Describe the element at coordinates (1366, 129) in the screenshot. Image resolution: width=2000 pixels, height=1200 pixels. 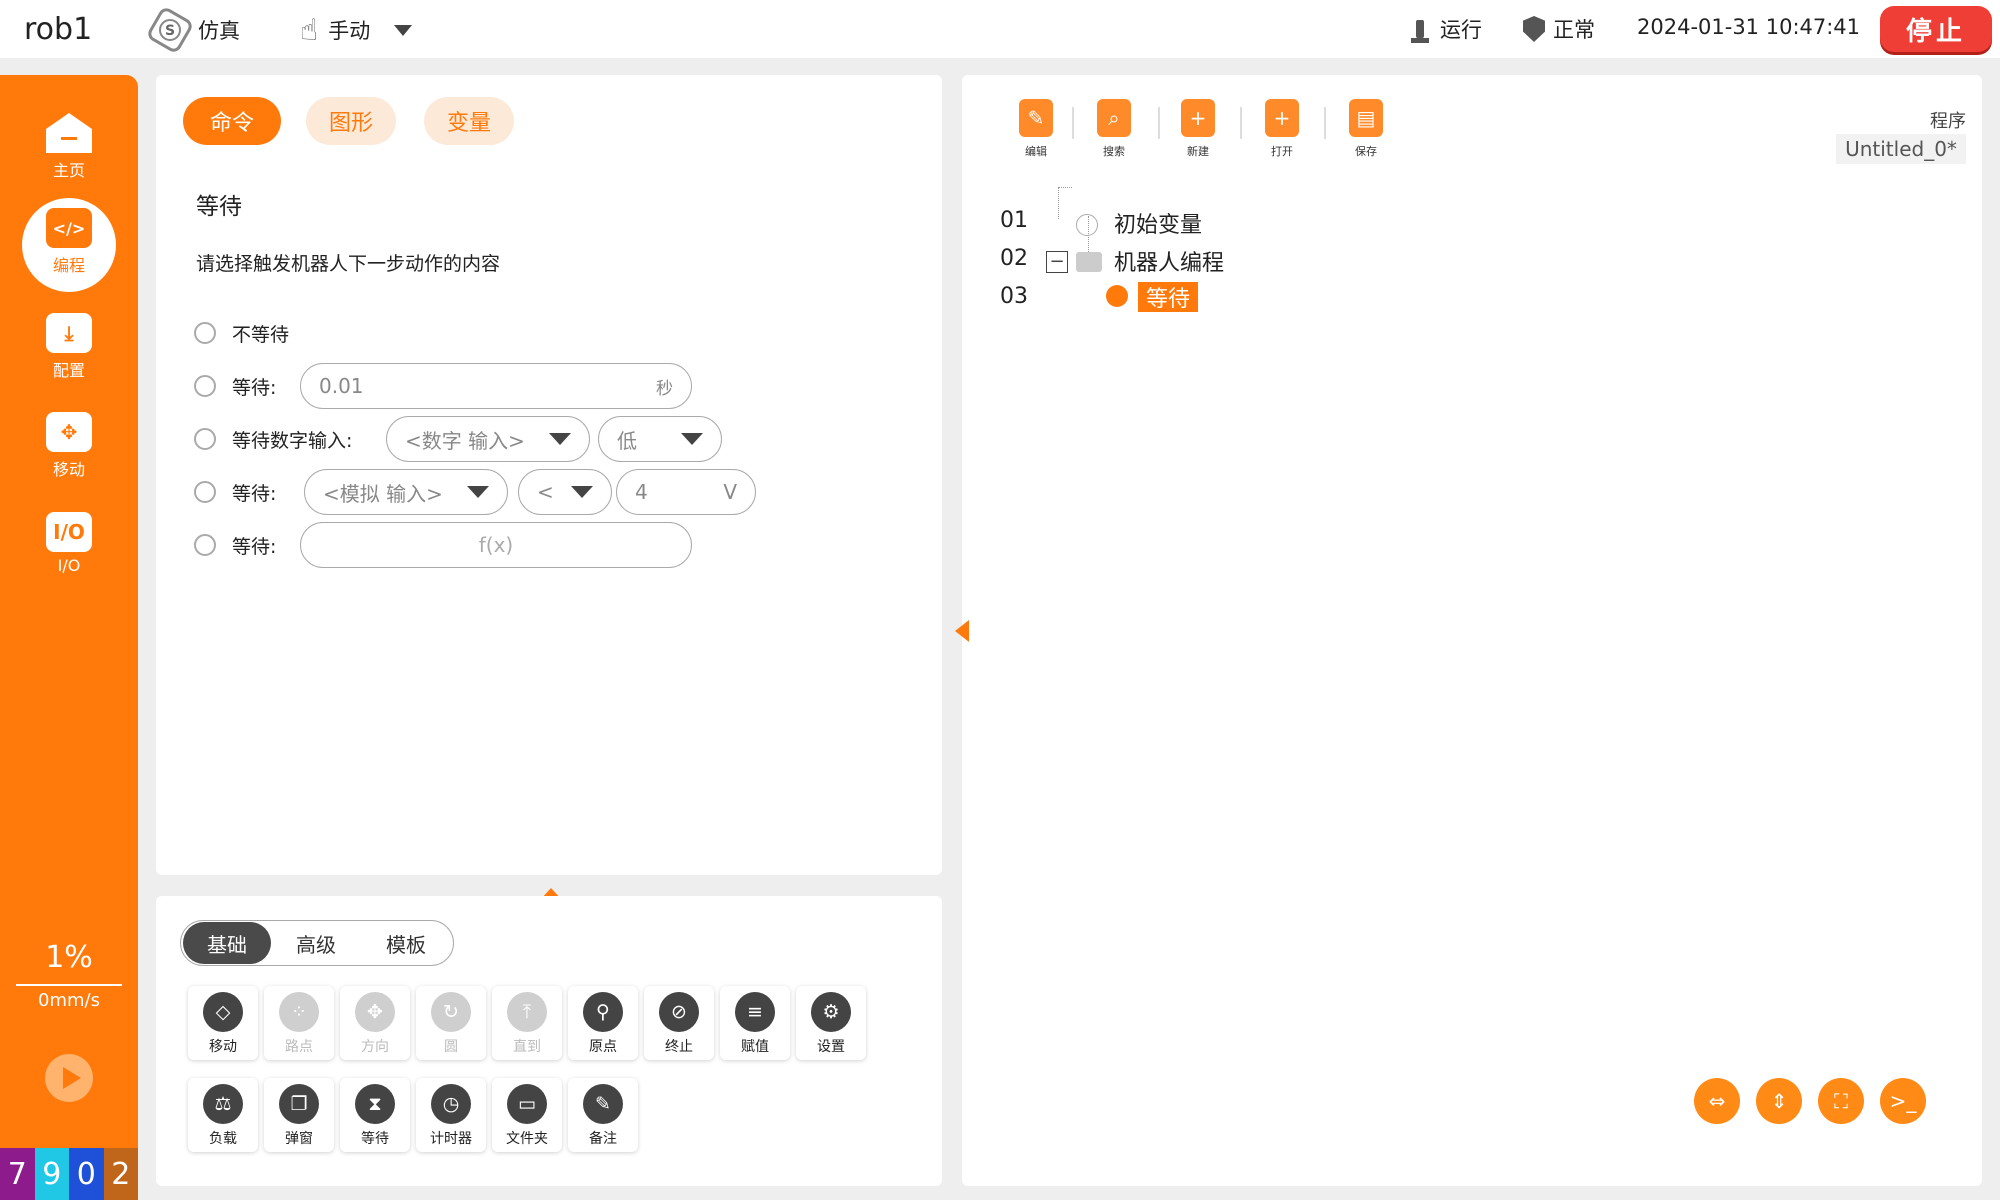
I see `save-button: ▤ 保存` at that location.